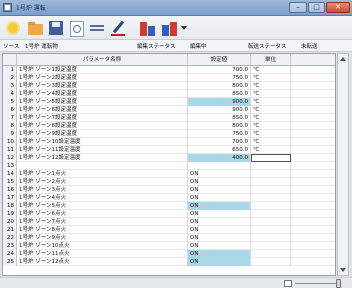  Describe the element at coordinates (76, 28) in the screenshot. I see `document-icon` at that location.